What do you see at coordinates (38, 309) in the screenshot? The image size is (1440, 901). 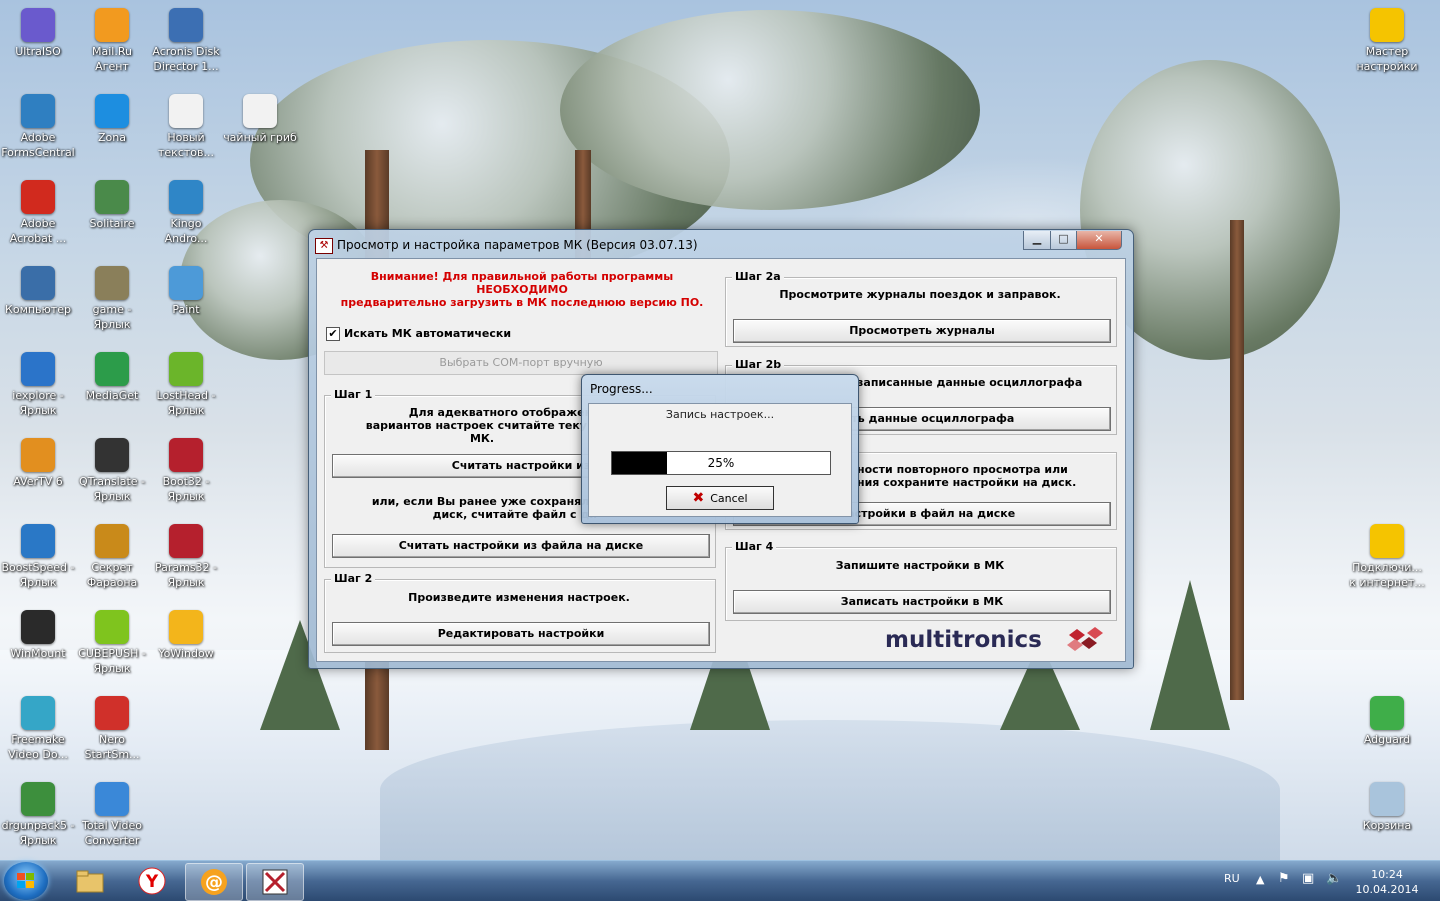 I see `desktop-icon-label: Компьютер` at bounding box center [38, 309].